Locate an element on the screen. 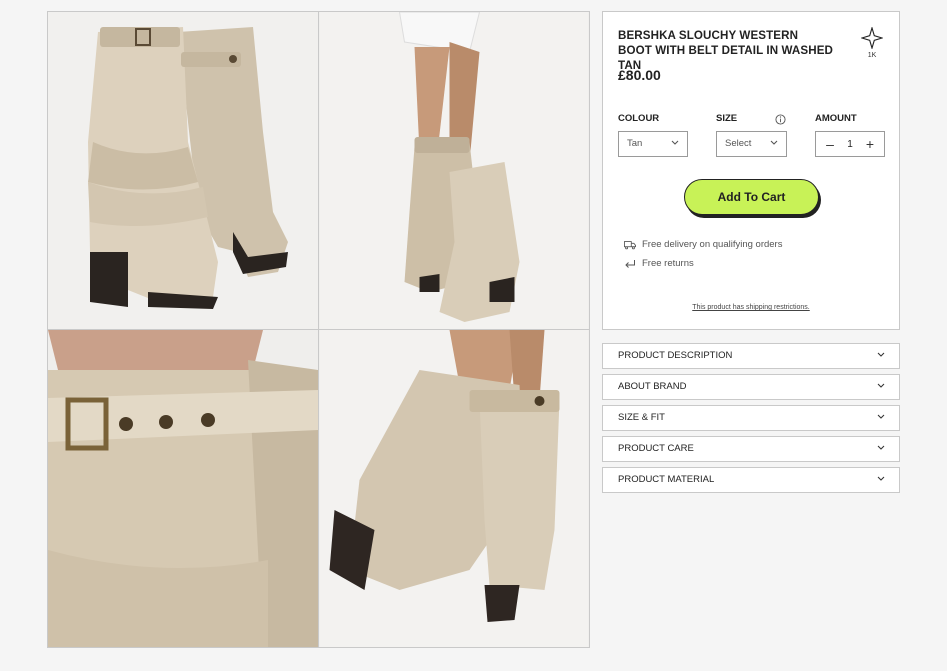  increase-quantity-button: + is located at coordinates (870, 144).